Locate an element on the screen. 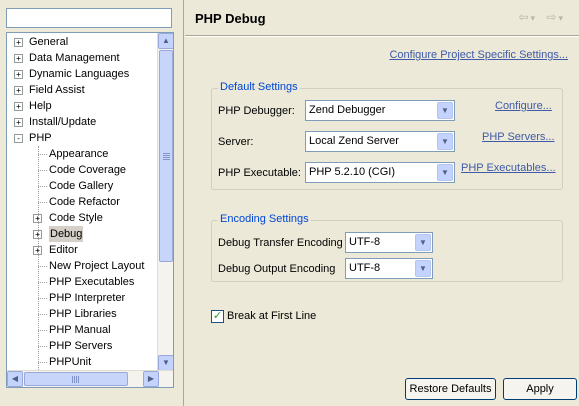  tree-item: + Editor is located at coordinates (83, 250).